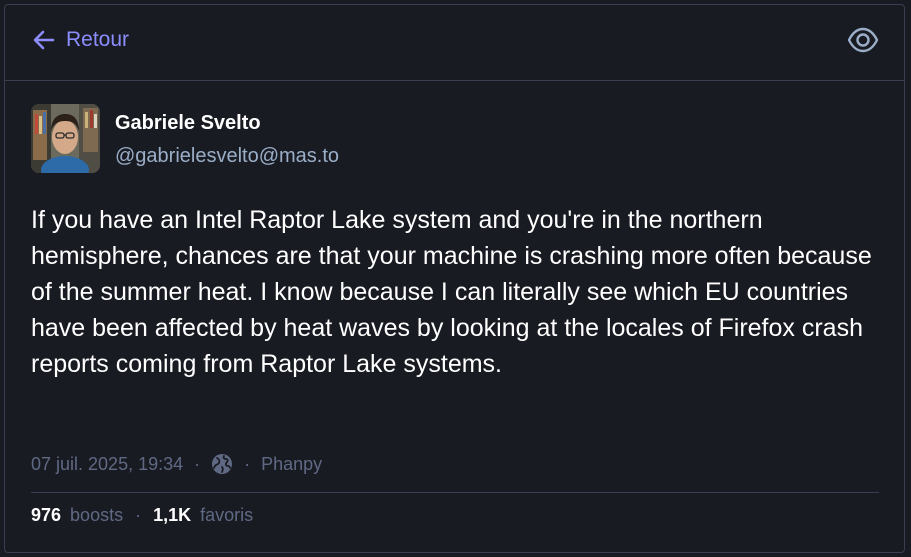  I want to click on author-handle: @gabrielesvelto@mas.to, so click(227, 156).